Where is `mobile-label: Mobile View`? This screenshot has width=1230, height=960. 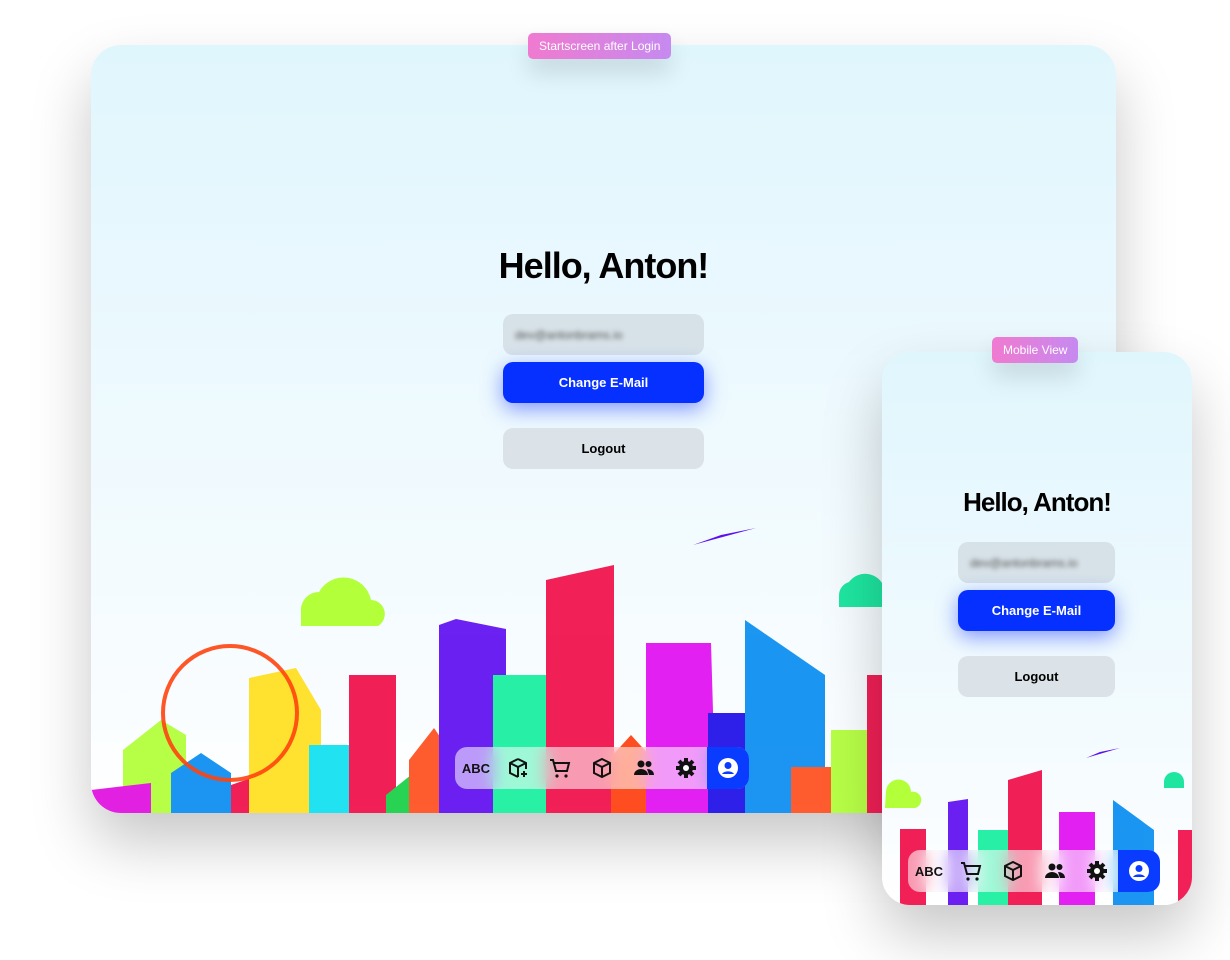
mobile-label: Mobile View is located at coordinates (1035, 350).